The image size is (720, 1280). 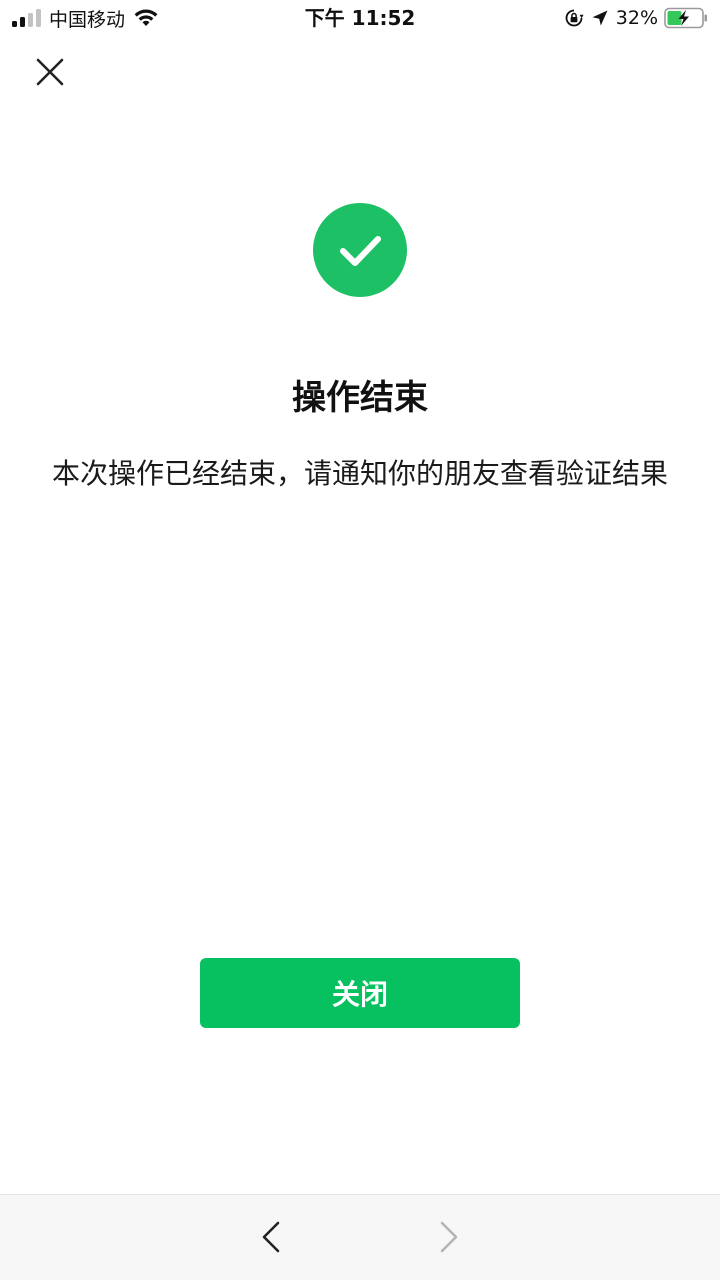 I want to click on battery-percent: 32%, so click(x=636, y=18).